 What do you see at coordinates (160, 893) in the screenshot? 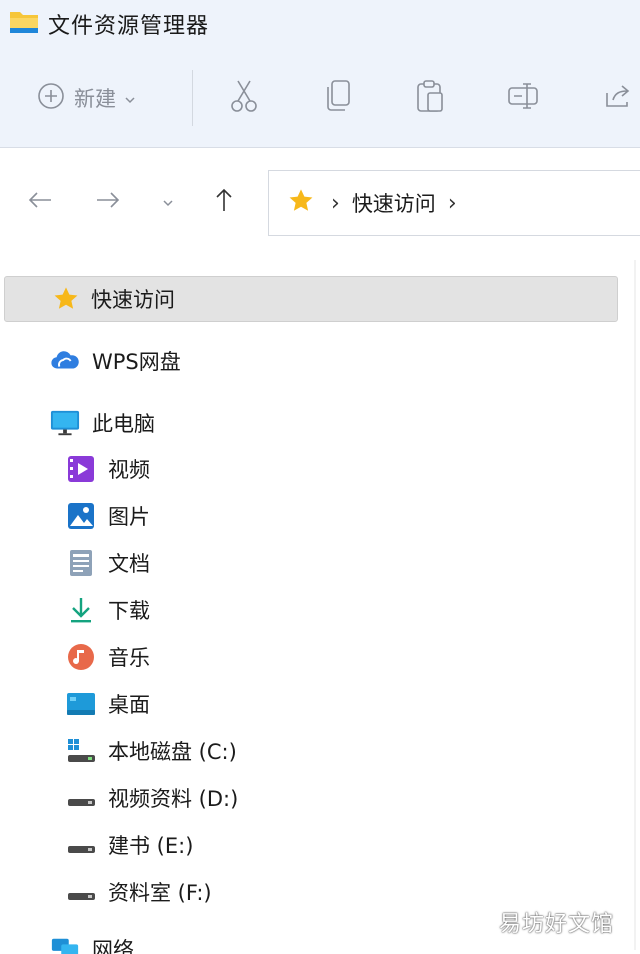
I see `sidebar-item-label: 资料室 (F:)` at bounding box center [160, 893].